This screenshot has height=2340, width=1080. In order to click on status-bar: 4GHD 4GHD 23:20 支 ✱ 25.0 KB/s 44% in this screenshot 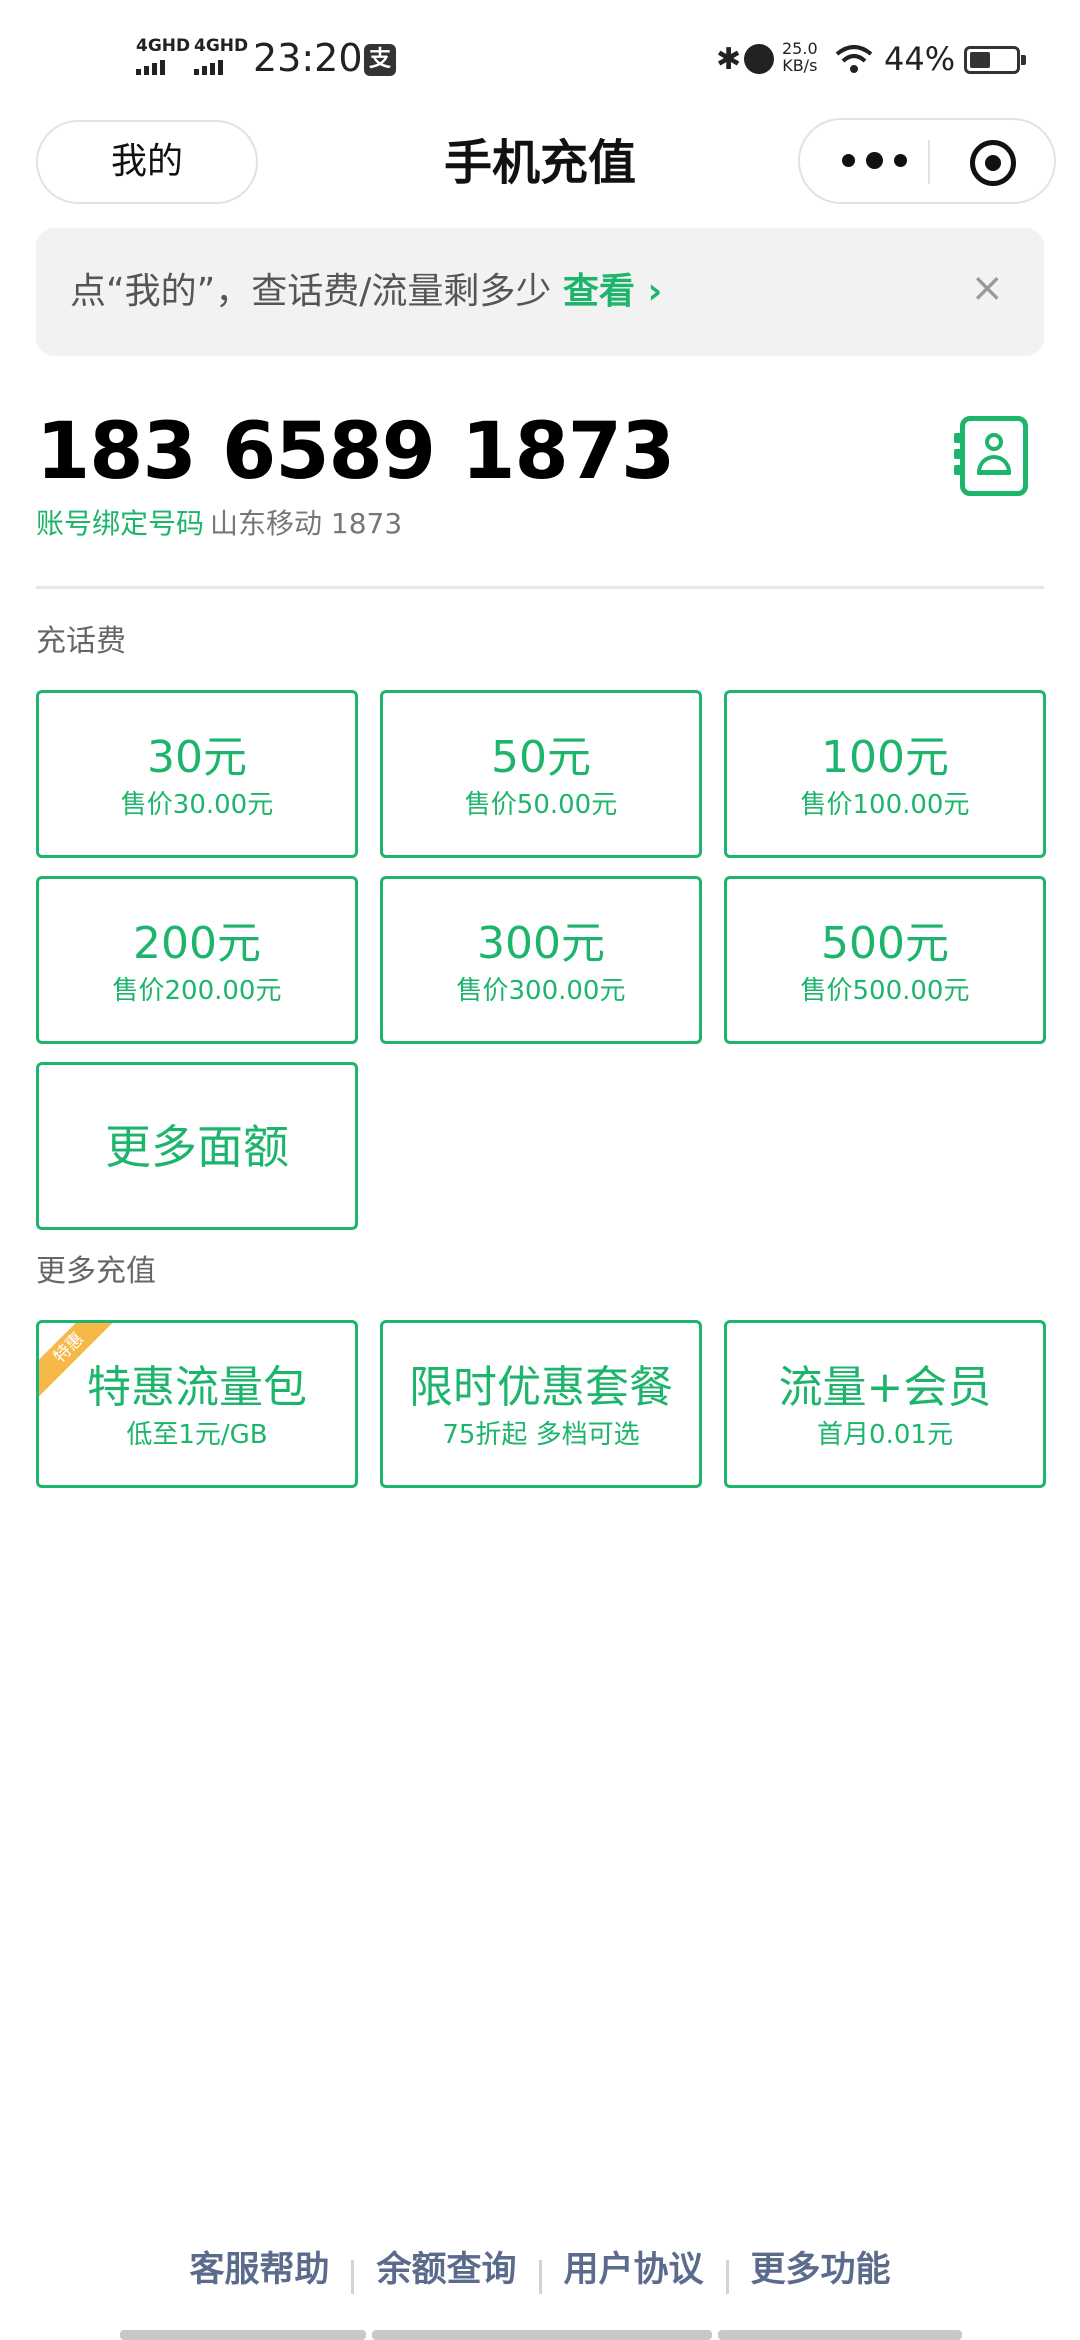, I will do `click(540, 60)`.